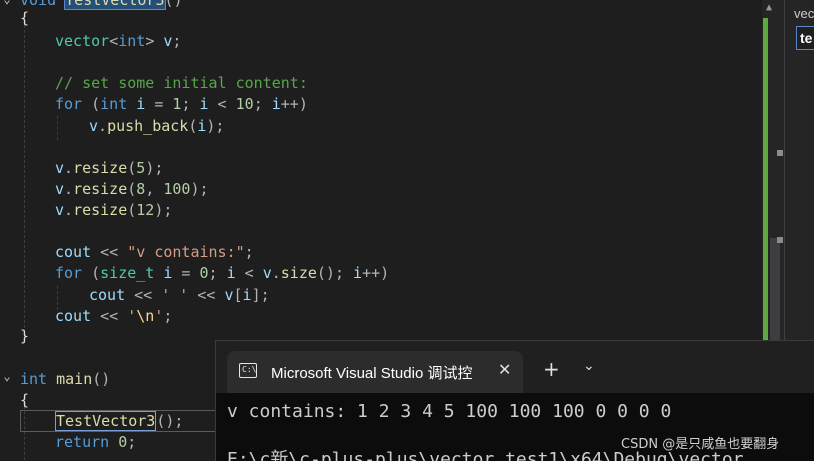  What do you see at coordinates (114, 210) in the screenshot?
I see `code-line: v.resize(12);` at bounding box center [114, 210].